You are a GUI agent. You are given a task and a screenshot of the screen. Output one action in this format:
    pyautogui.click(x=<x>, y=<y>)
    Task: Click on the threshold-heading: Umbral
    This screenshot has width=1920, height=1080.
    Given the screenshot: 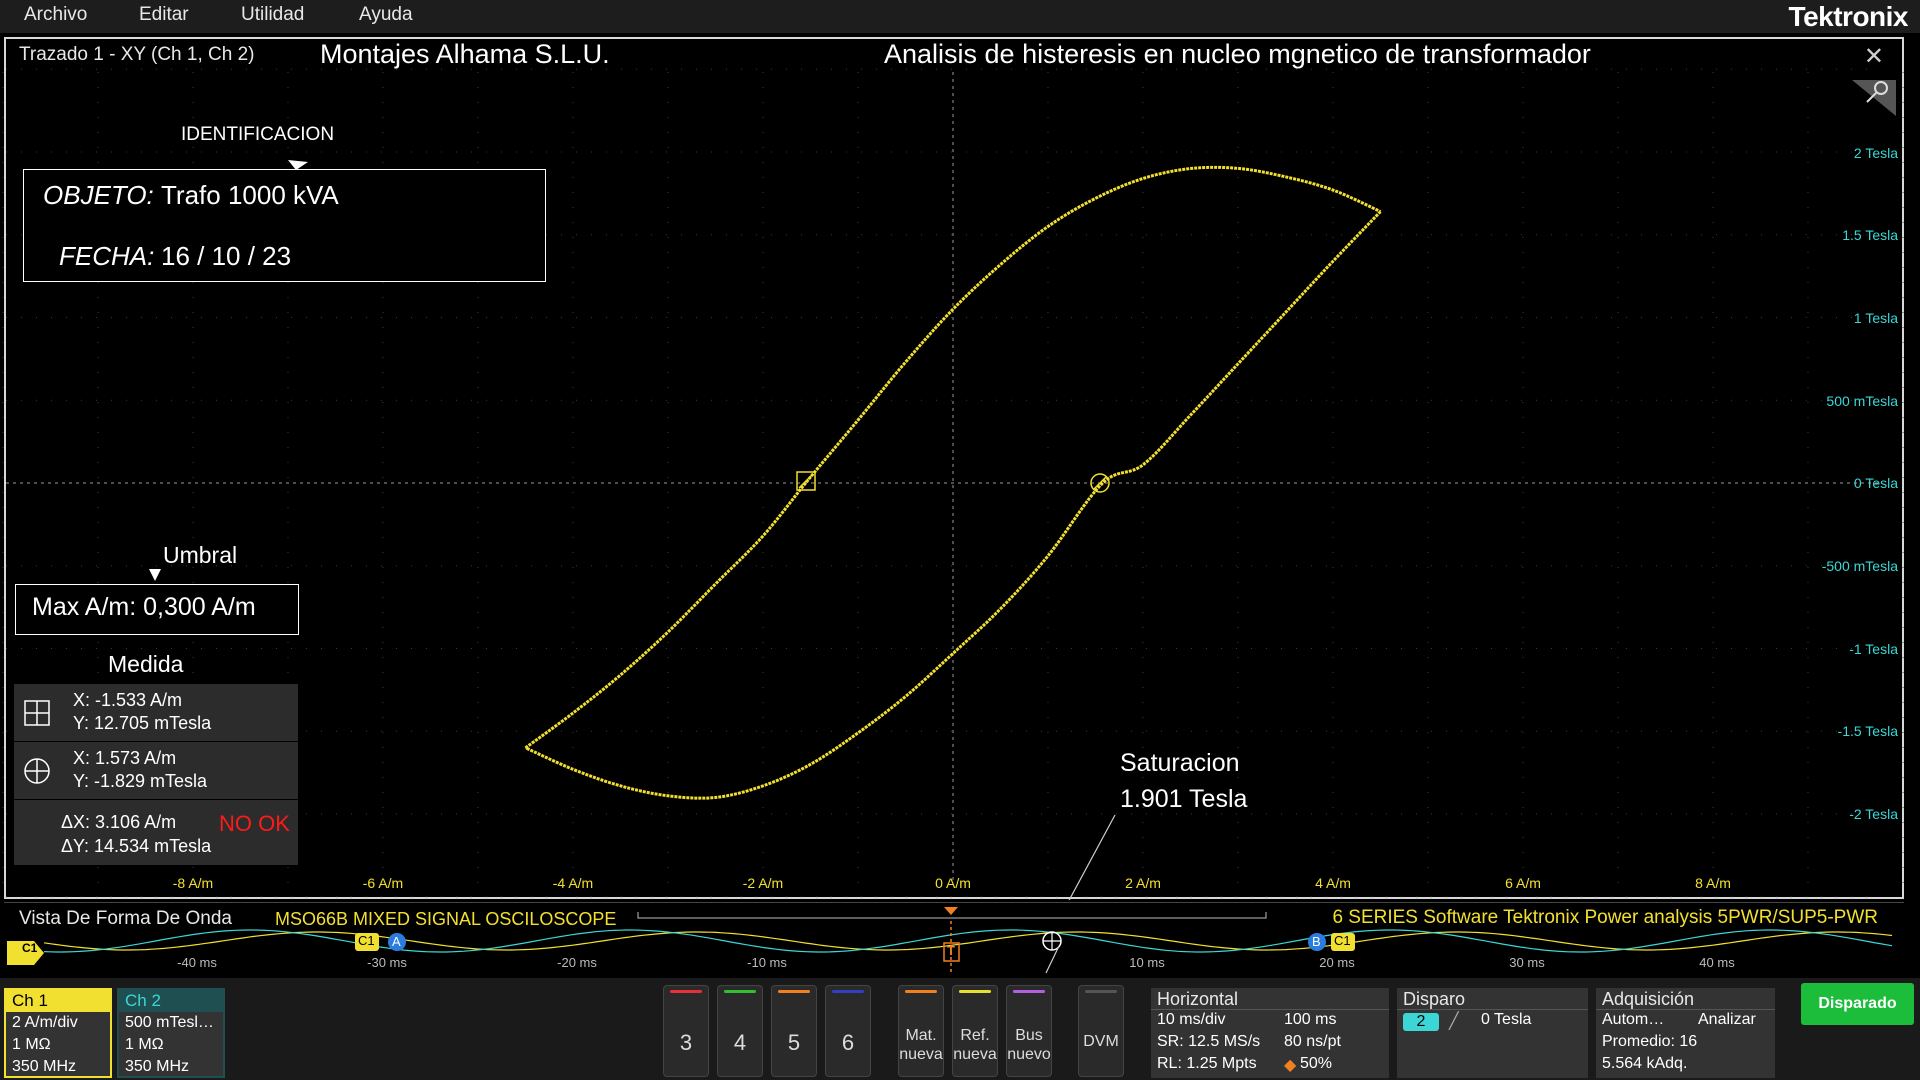 What is the action you would take?
    pyautogui.click(x=200, y=555)
    